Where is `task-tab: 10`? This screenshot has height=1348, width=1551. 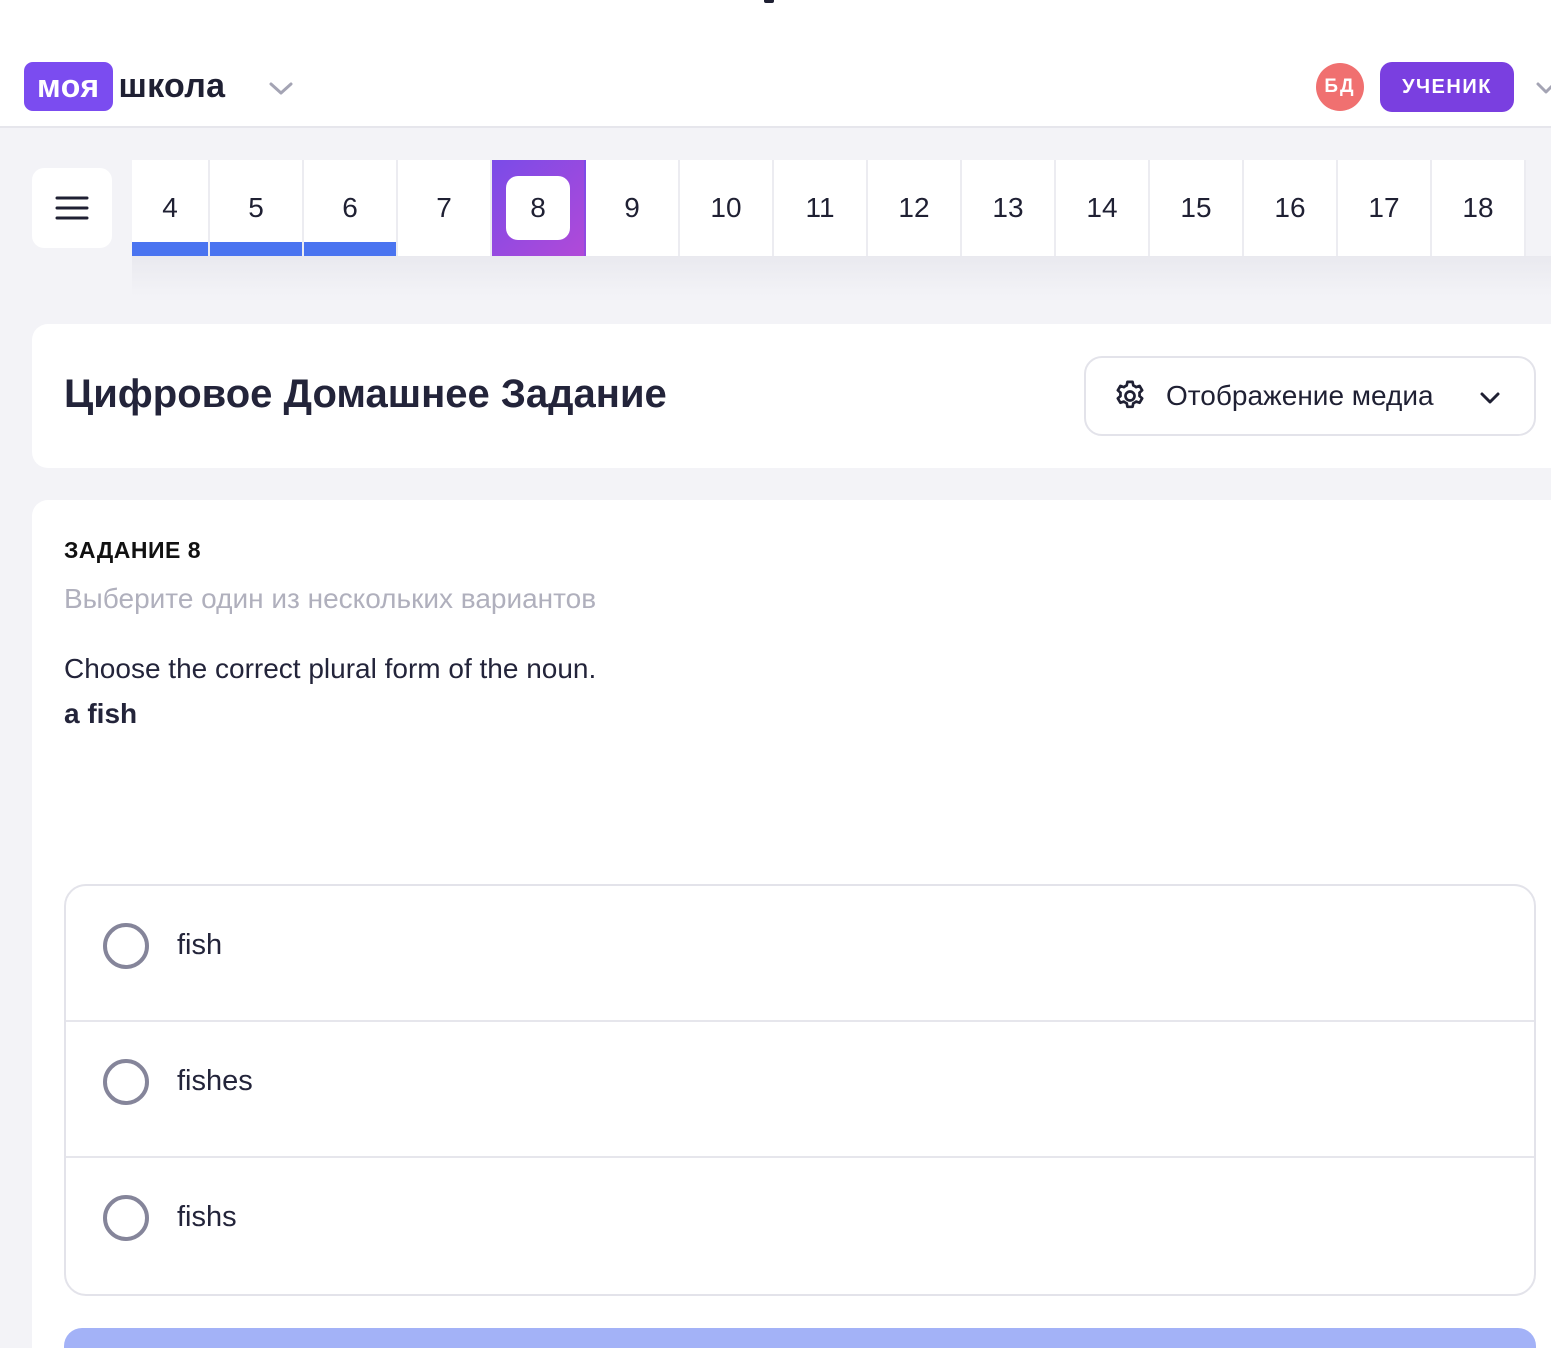 task-tab: 10 is located at coordinates (727, 208).